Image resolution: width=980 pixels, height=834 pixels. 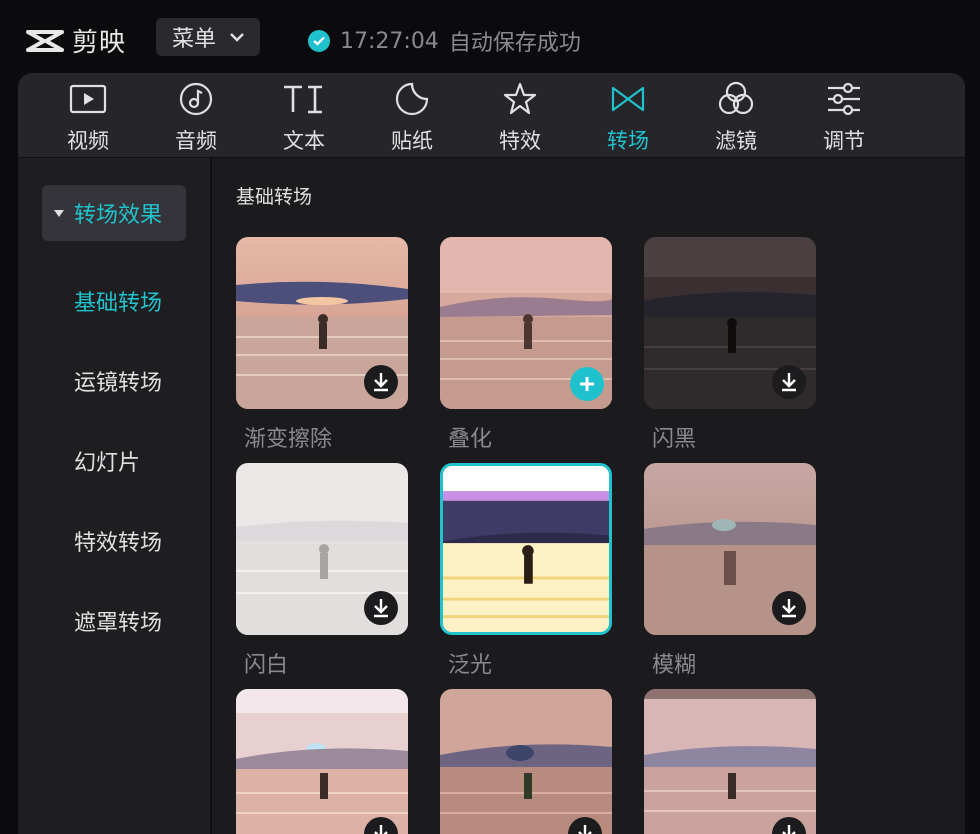 What do you see at coordinates (736, 117) in the screenshot?
I see `tab-filter: 滤镜` at bounding box center [736, 117].